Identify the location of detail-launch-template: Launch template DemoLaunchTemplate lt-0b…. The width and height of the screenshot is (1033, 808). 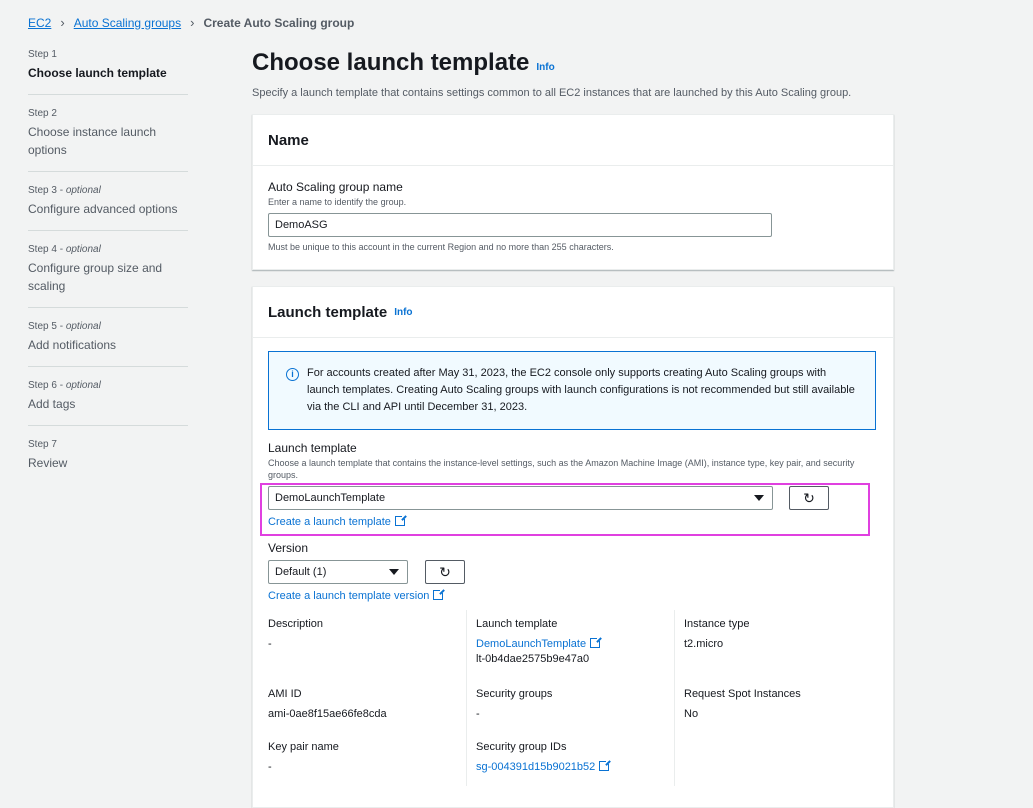
(539, 641).